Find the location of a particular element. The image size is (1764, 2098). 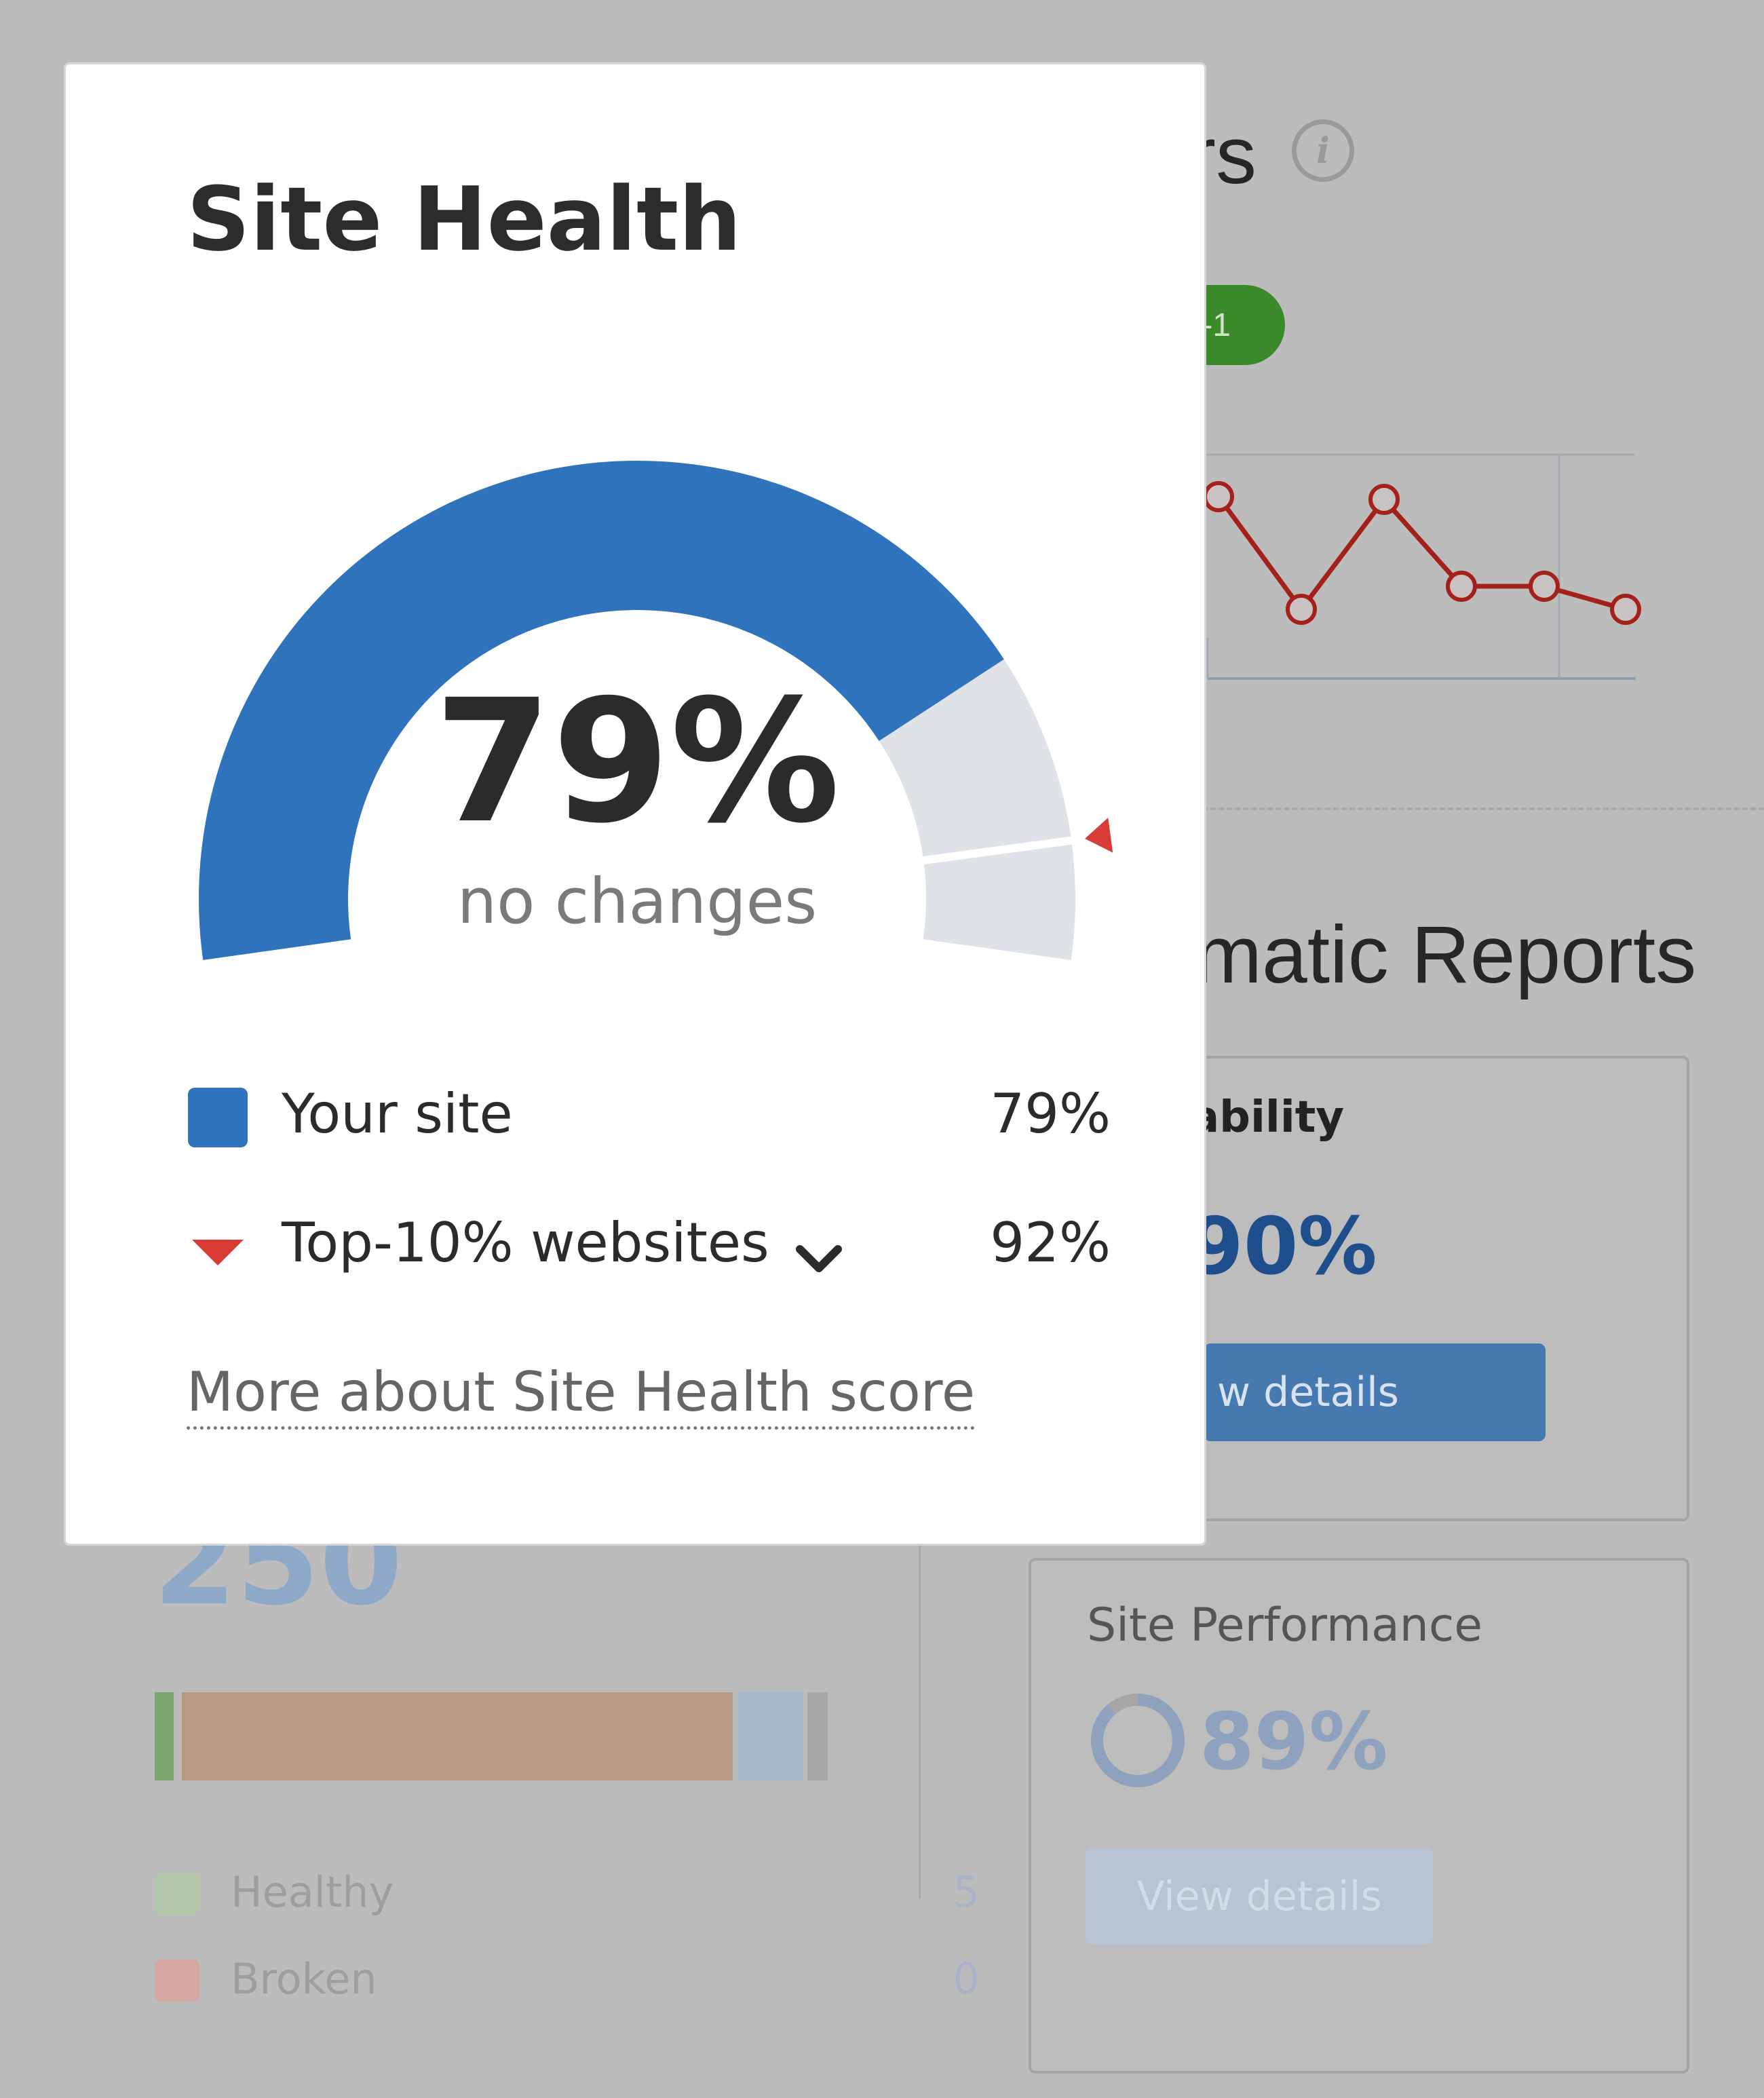

your-site-swatch is located at coordinates (218, 1118).